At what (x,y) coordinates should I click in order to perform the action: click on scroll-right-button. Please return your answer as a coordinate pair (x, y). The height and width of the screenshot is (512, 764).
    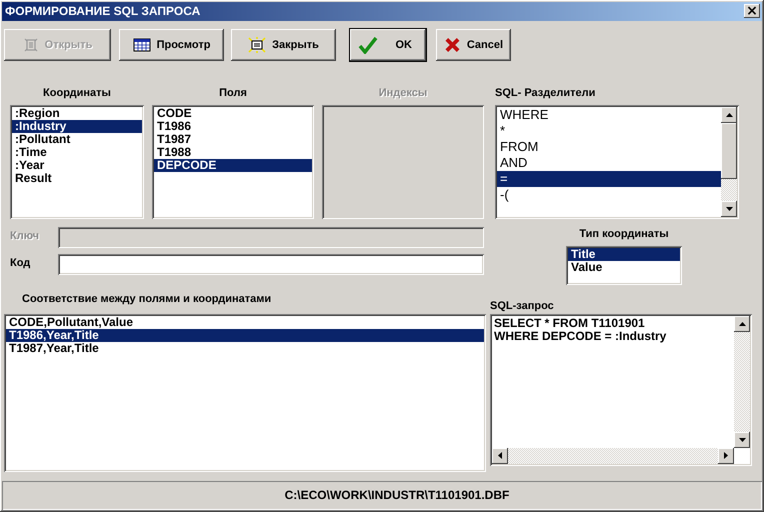
    Looking at the image, I should click on (726, 456).